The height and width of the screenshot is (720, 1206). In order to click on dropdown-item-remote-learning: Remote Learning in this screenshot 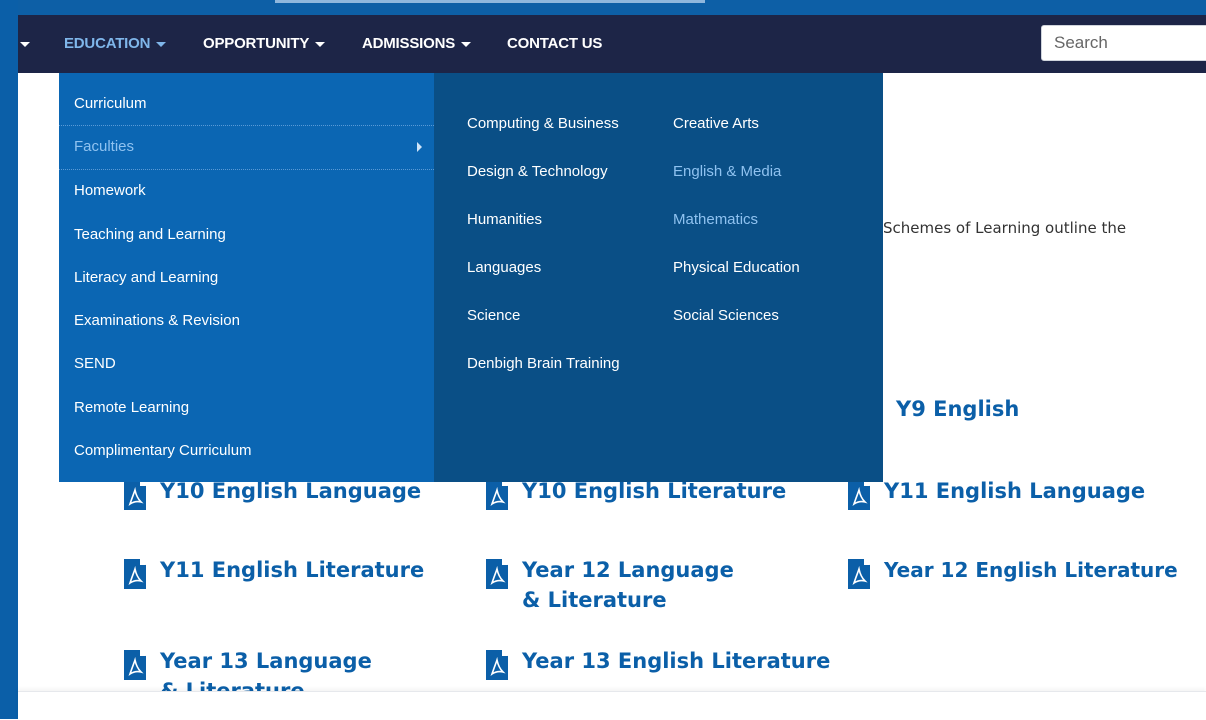, I will do `click(246, 408)`.